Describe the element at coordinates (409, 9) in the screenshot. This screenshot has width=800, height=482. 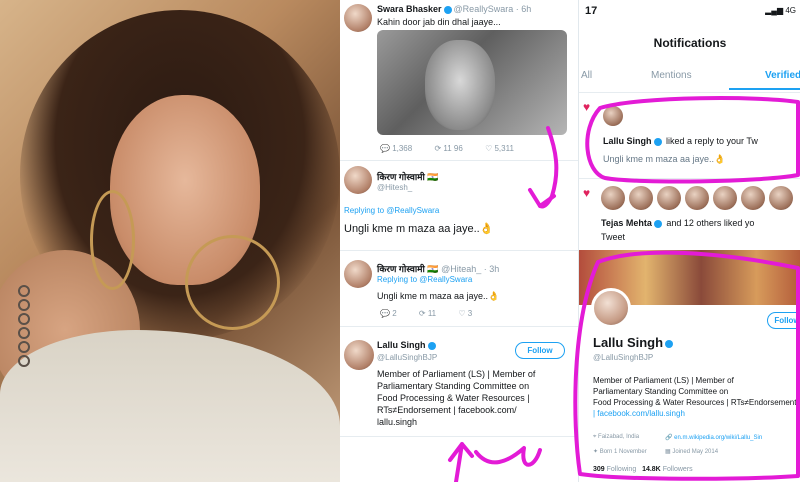
I see `tweet-author-name: Swara Bhasker` at that location.